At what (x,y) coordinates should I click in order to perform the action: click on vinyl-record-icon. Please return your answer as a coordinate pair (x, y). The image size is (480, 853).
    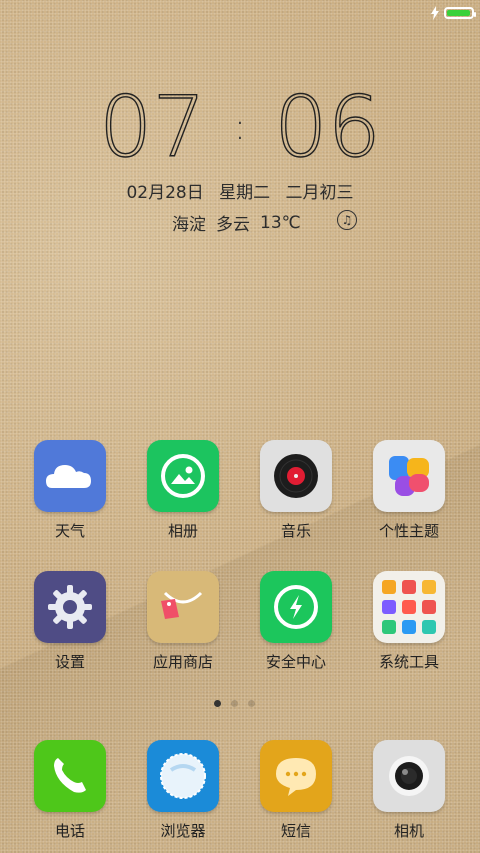
    Looking at the image, I should click on (296, 476).